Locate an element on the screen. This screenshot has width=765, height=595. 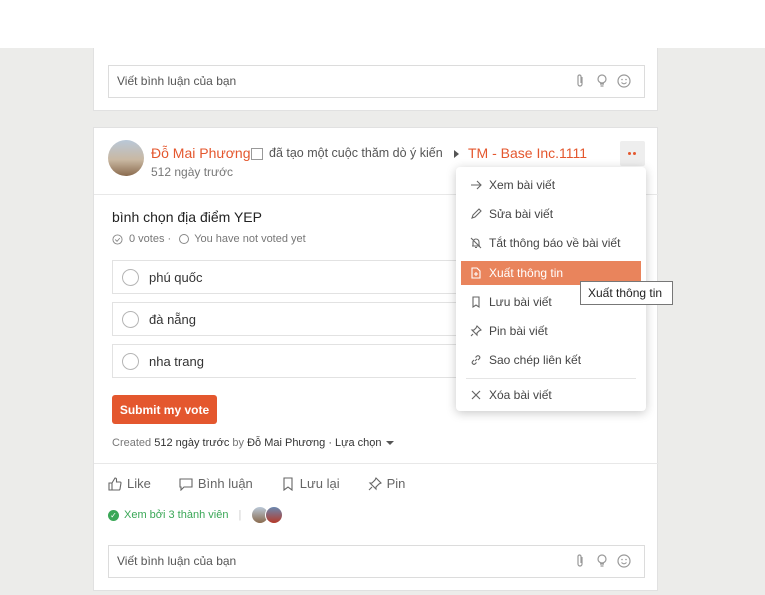
author-avatar is located at coordinates (126, 158).